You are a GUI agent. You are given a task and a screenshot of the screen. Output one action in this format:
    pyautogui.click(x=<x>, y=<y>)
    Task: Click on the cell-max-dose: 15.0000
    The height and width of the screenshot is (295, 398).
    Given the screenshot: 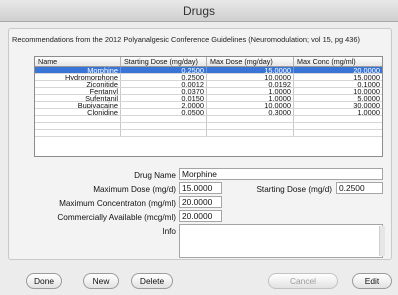 What is the action you would take?
    pyautogui.click(x=250, y=70)
    